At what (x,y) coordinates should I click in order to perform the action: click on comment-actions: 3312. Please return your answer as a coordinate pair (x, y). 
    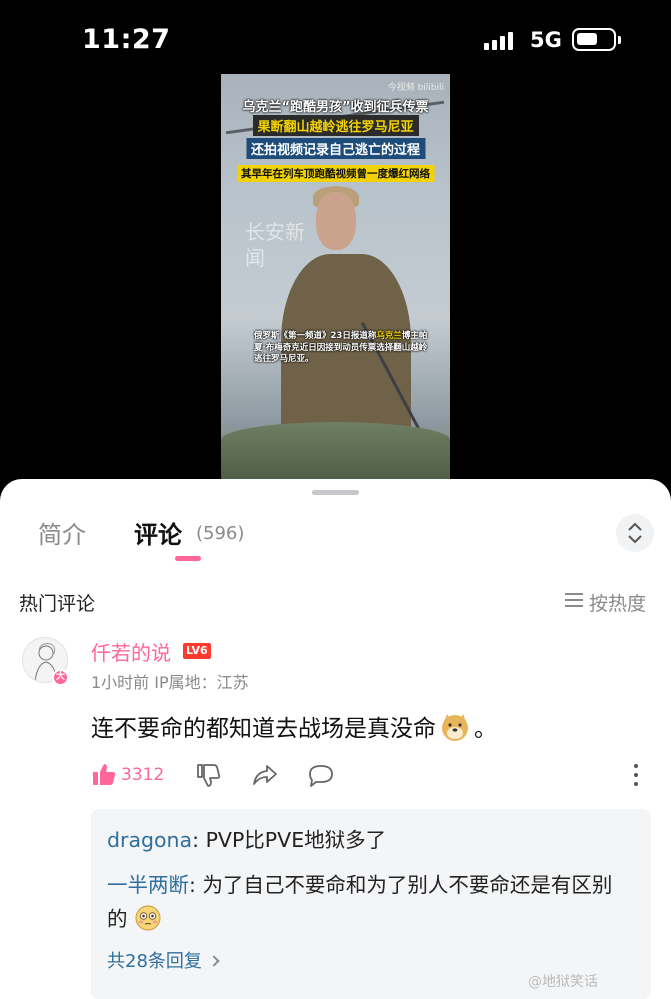
    Looking at the image, I should click on (371, 777).